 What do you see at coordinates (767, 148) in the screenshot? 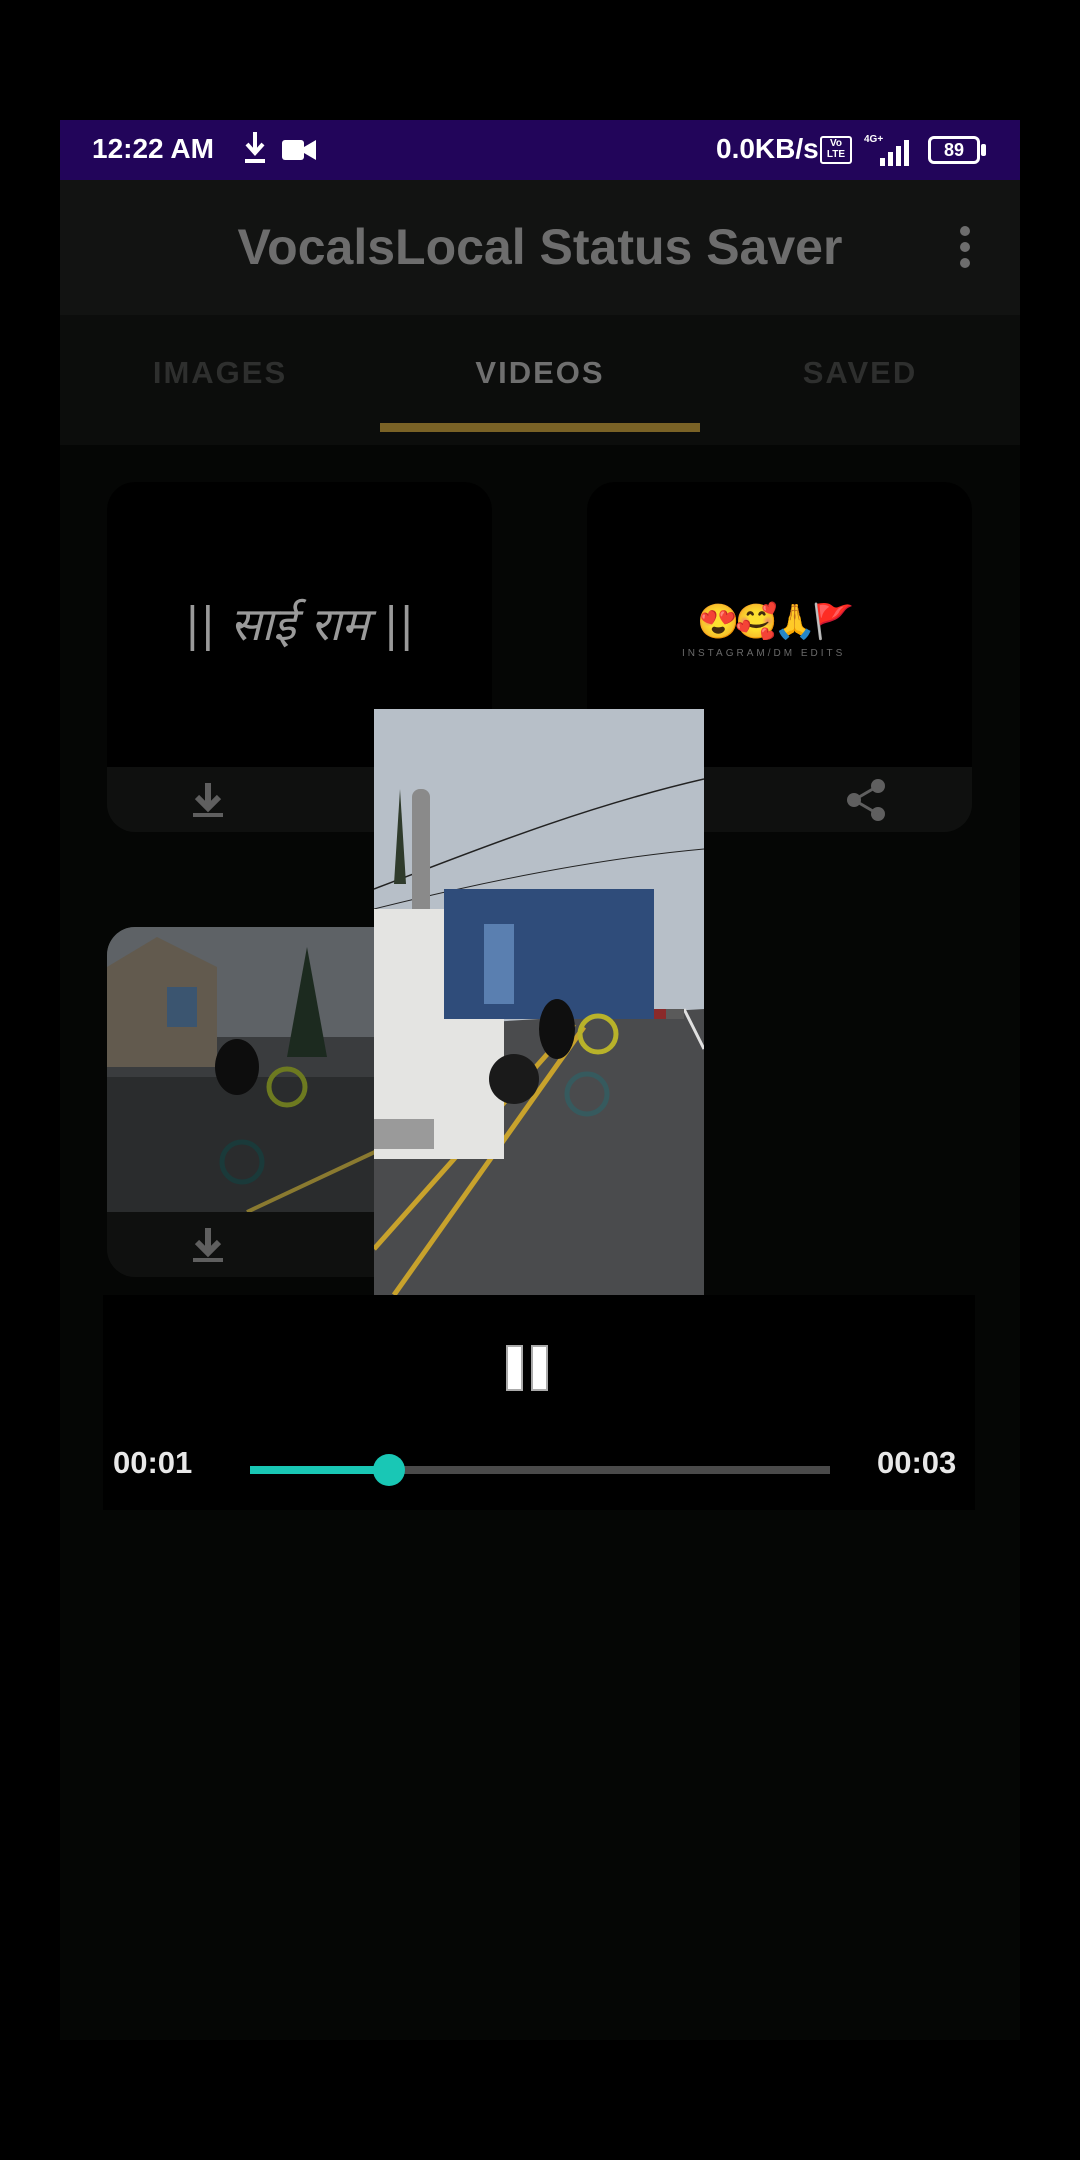
I see `network-speed: 0.0KB/s` at bounding box center [767, 148].